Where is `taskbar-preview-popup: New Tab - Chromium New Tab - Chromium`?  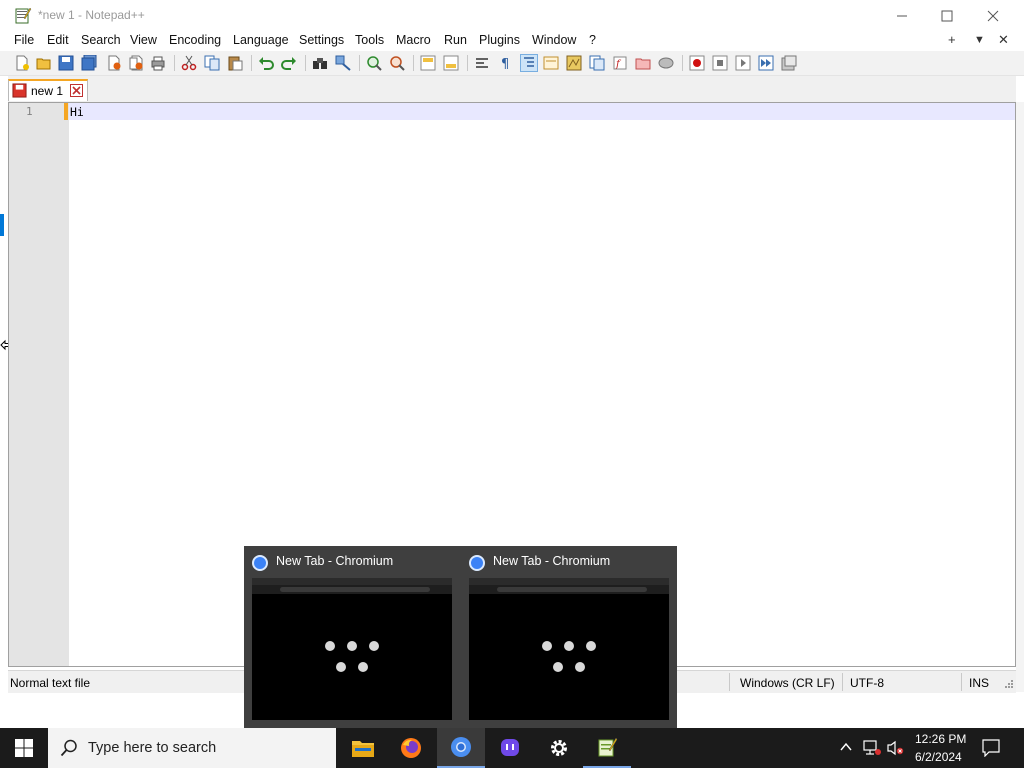
taskbar-preview-popup: New Tab - Chromium New Tab - Chromium is located at coordinates (460, 637).